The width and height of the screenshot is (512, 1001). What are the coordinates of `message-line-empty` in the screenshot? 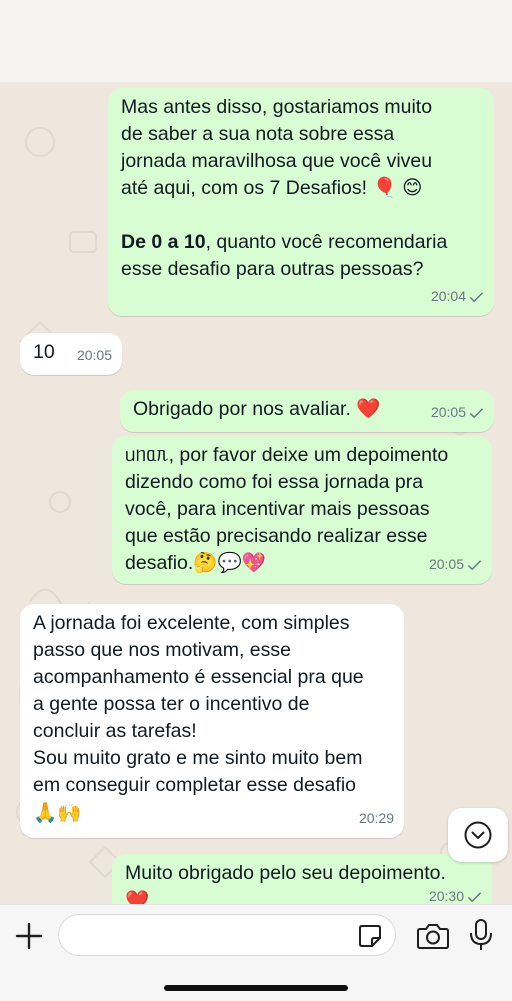 It's located at (301, 215).